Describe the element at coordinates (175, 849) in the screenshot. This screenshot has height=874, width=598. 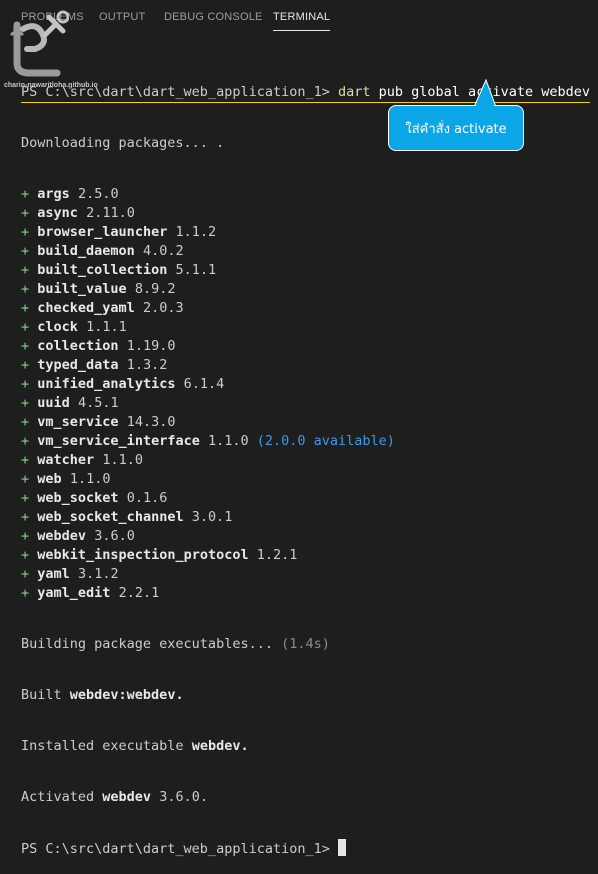
I see `final-prompt: PS C:\src\dart\dart_web_application_1>` at that location.